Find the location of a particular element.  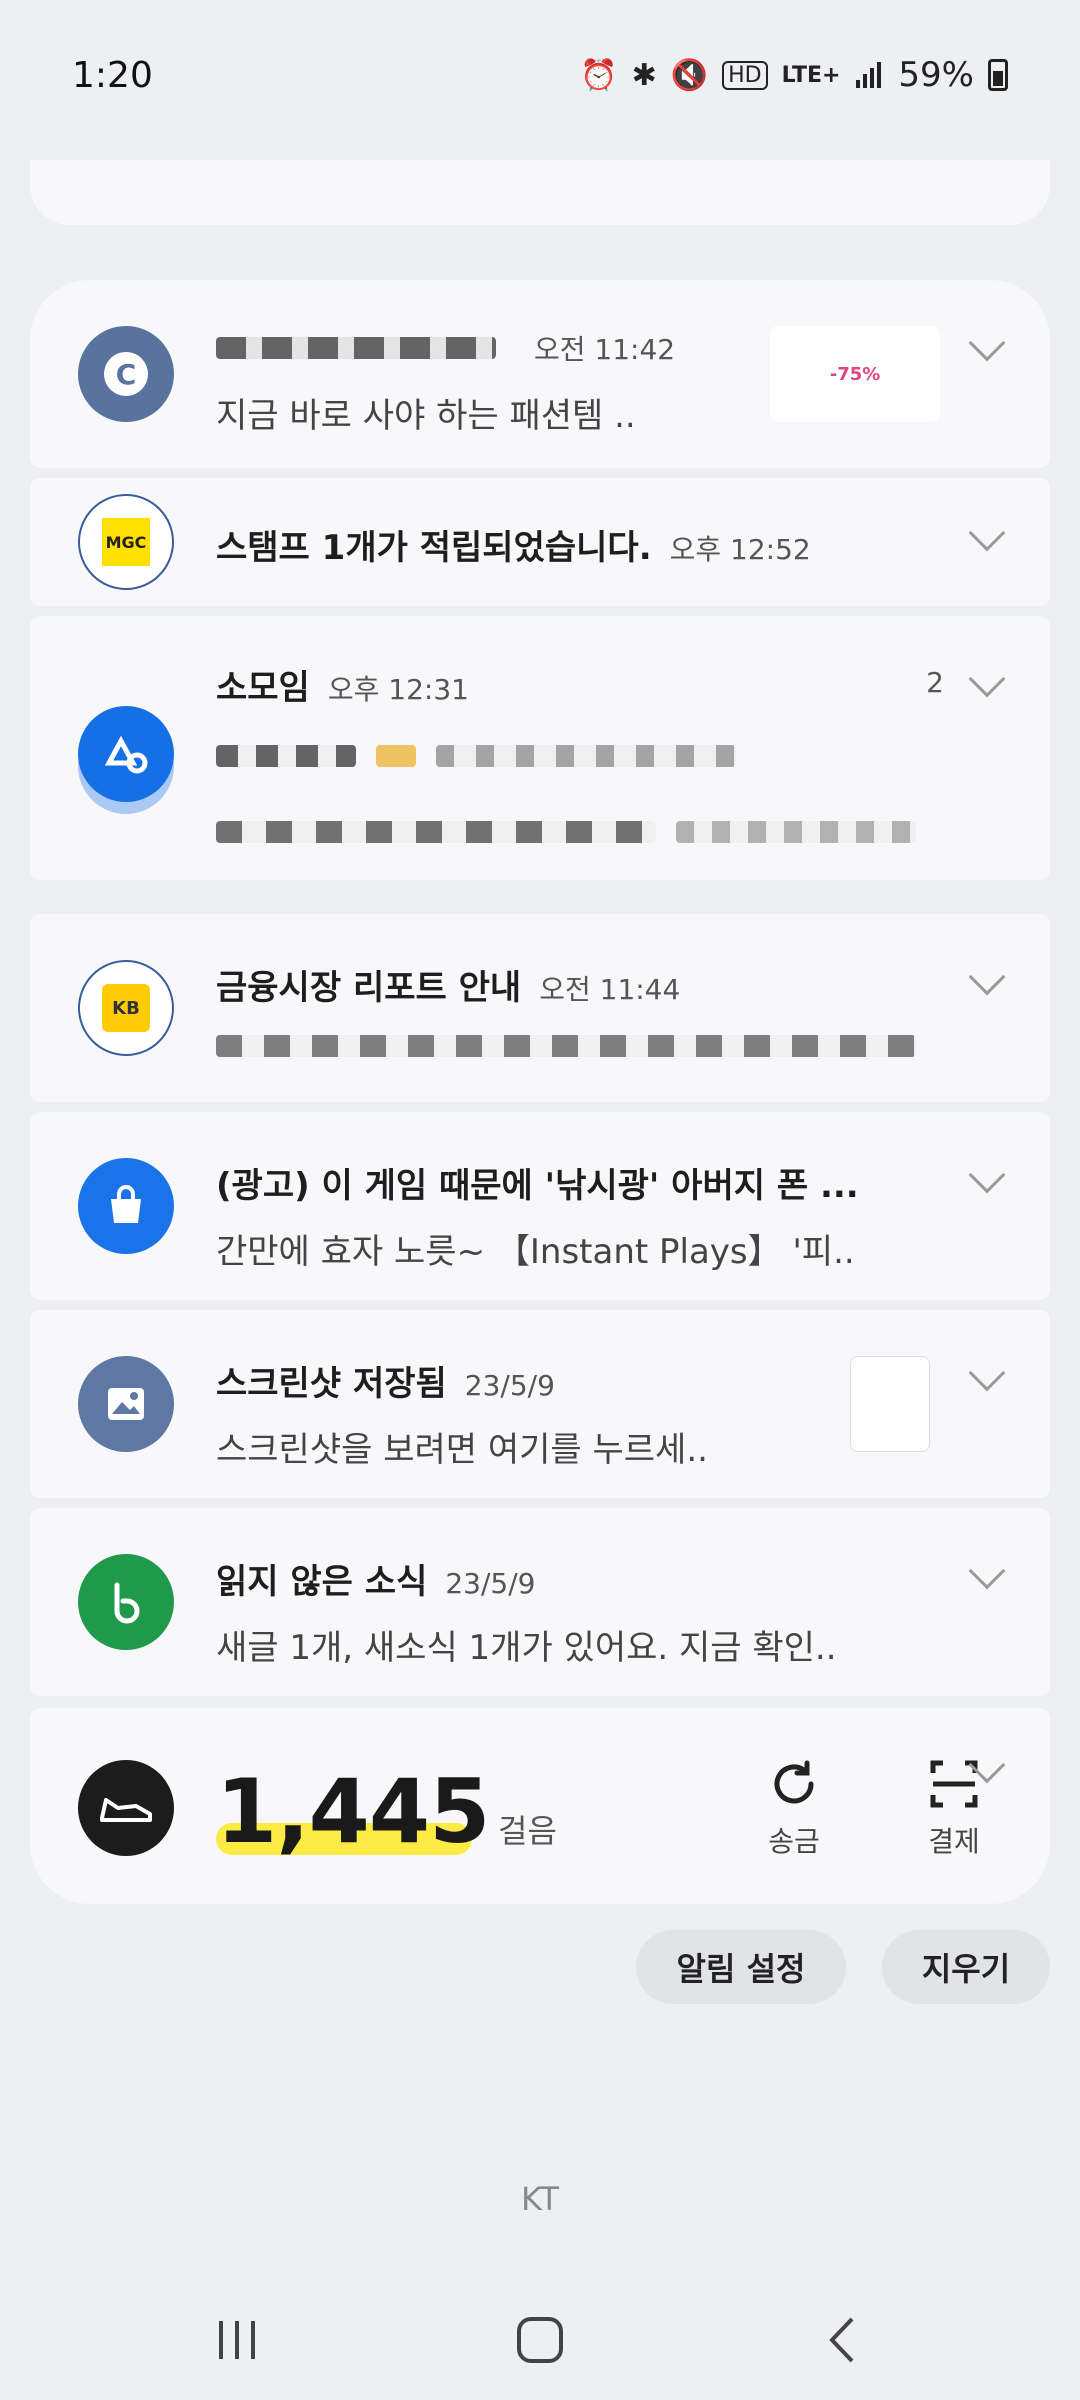

hd-voice-icon: HD is located at coordinates (745, 75).